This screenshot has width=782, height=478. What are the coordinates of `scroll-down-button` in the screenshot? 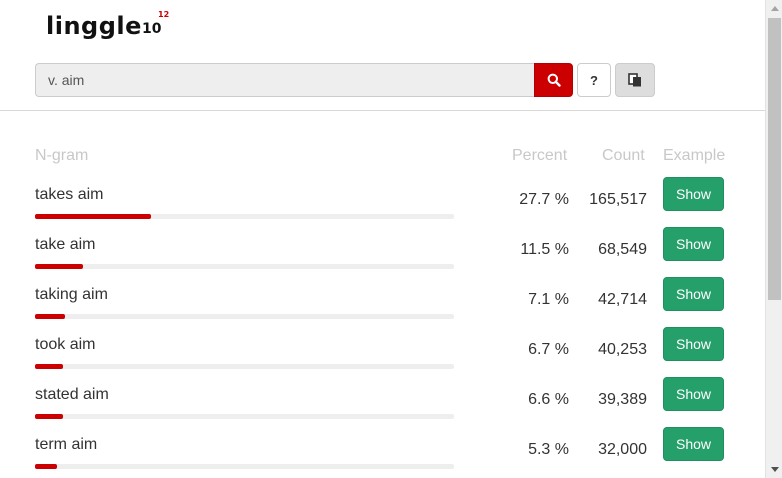 It's located at (774, 469).